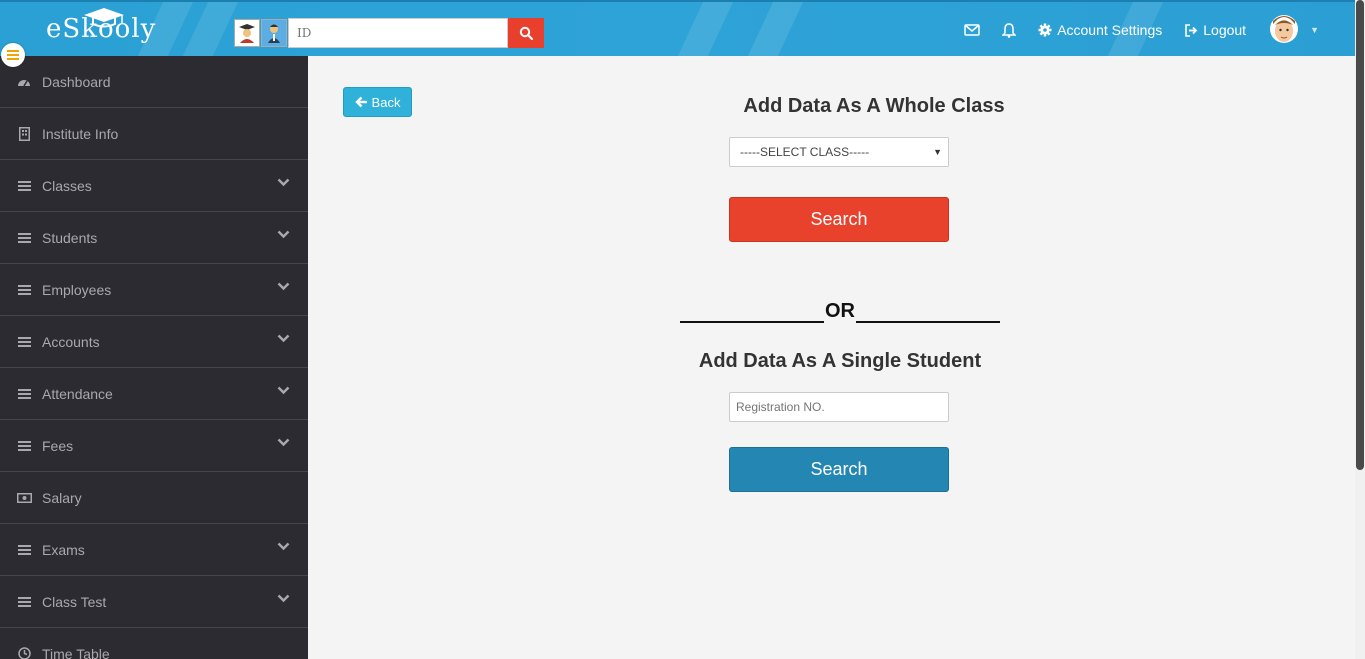  I want to click on page-scrollbar, so click(1360, 329).